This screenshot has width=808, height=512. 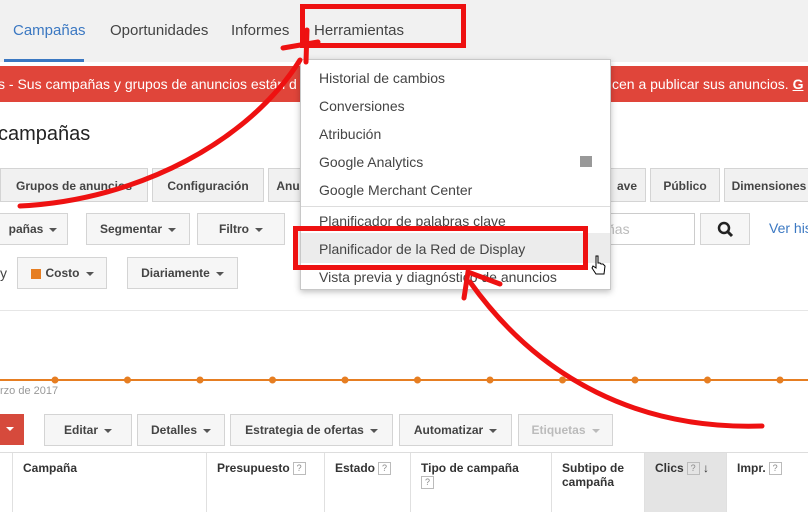 I want to click on menu-item-ad-preview: Vista previa y diagnóstico de anuncios, so click(x=438, y=277).